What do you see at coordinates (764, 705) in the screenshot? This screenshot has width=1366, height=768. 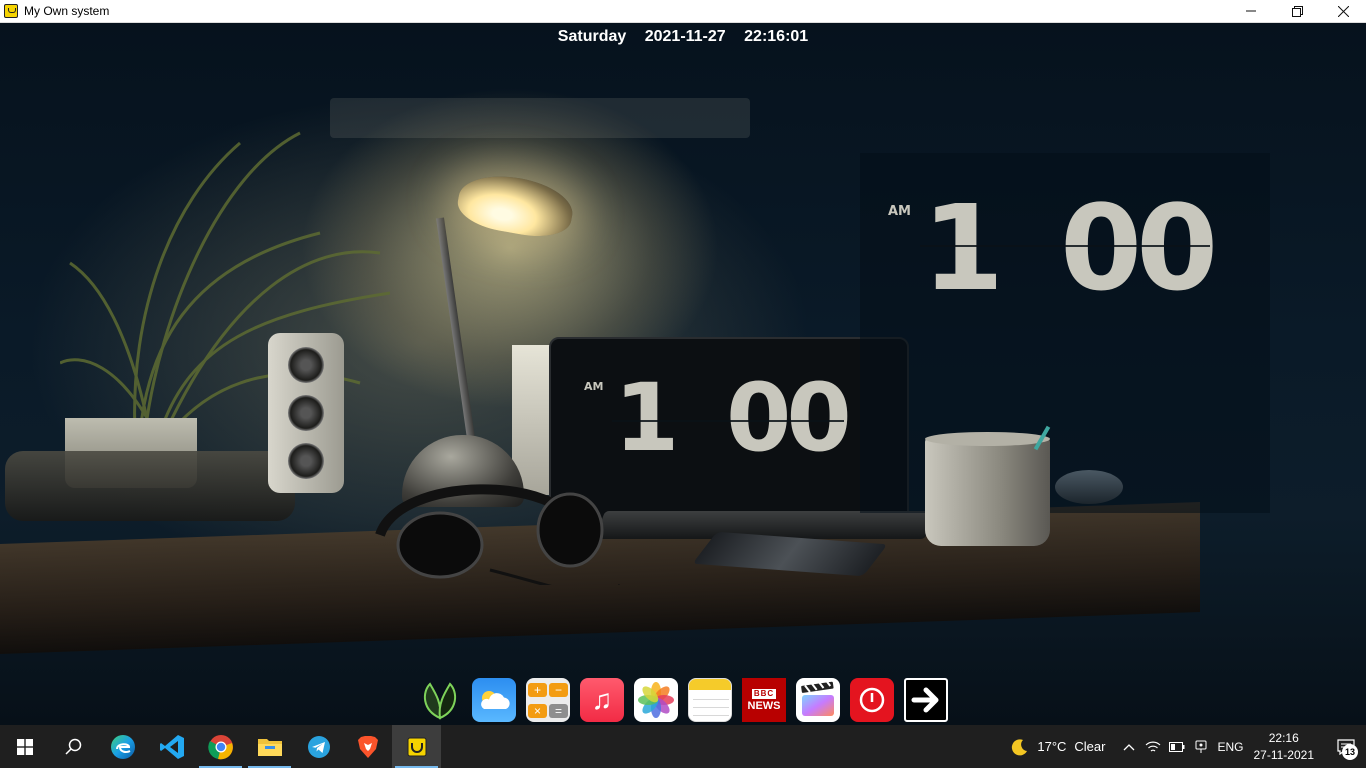 I see `news-label: NEWS` at bounding box center [764, 705].